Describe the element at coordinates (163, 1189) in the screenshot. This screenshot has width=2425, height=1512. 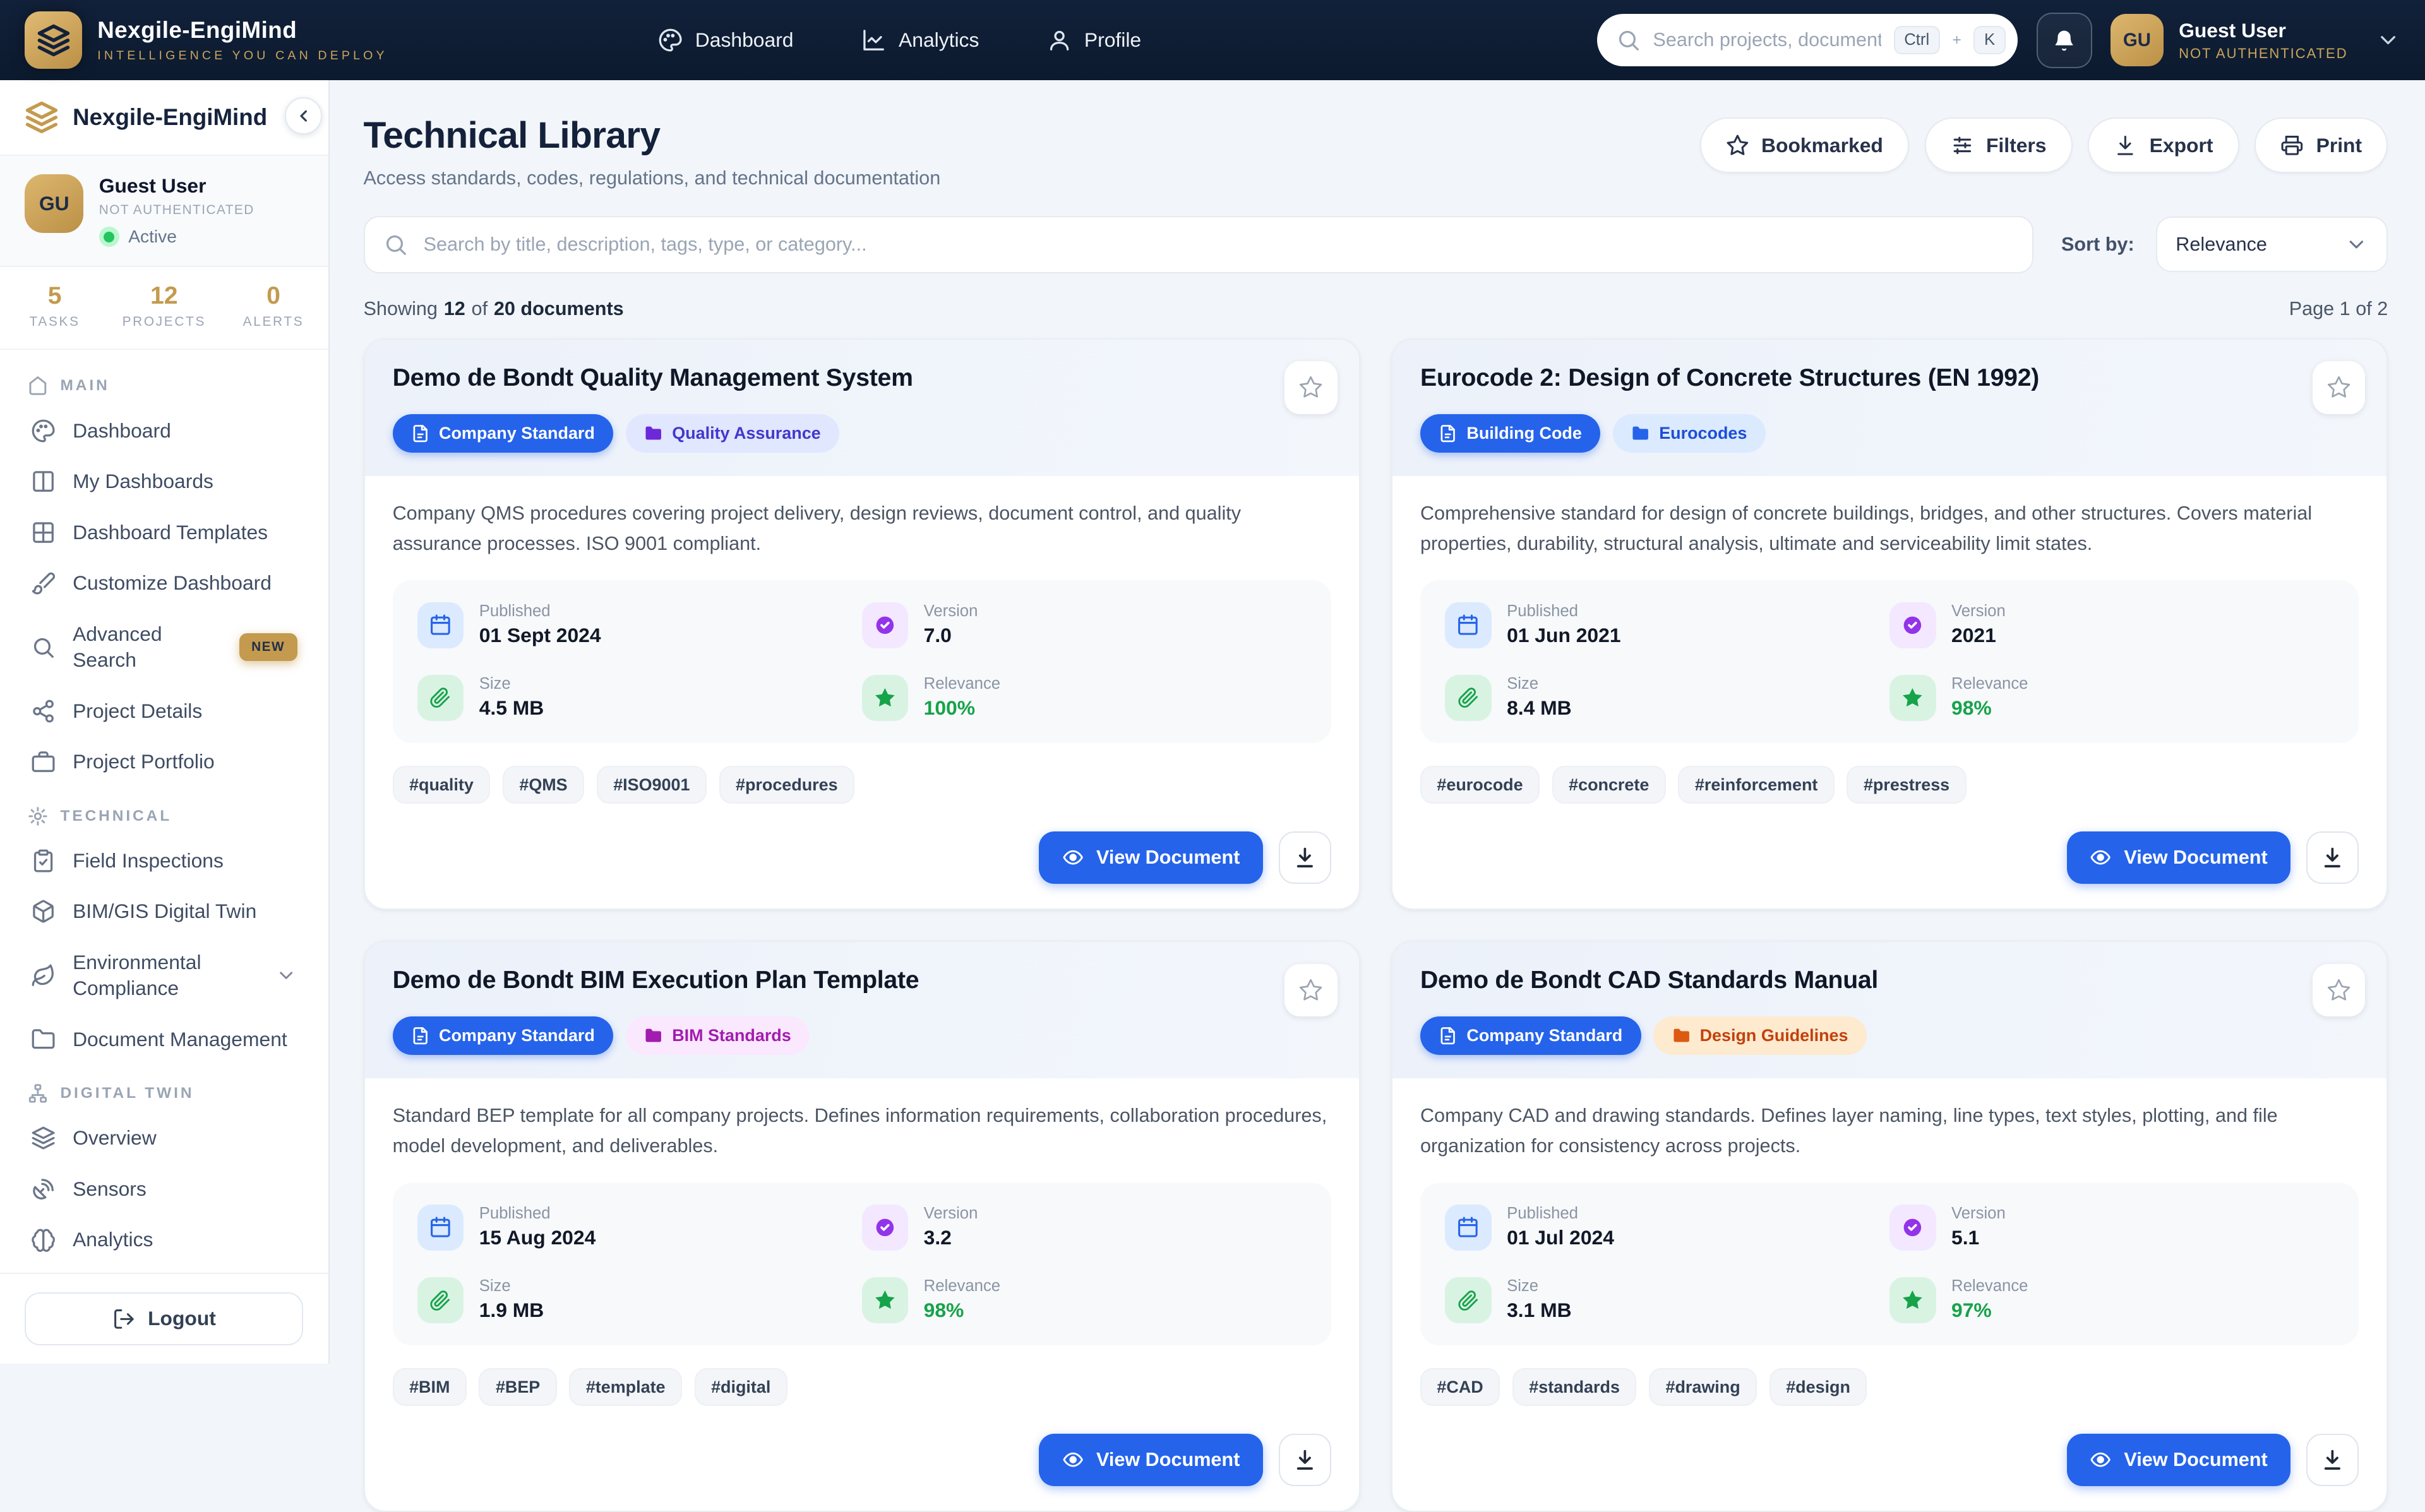
I see `sidebar-item-sensors: Sensors` at that location.